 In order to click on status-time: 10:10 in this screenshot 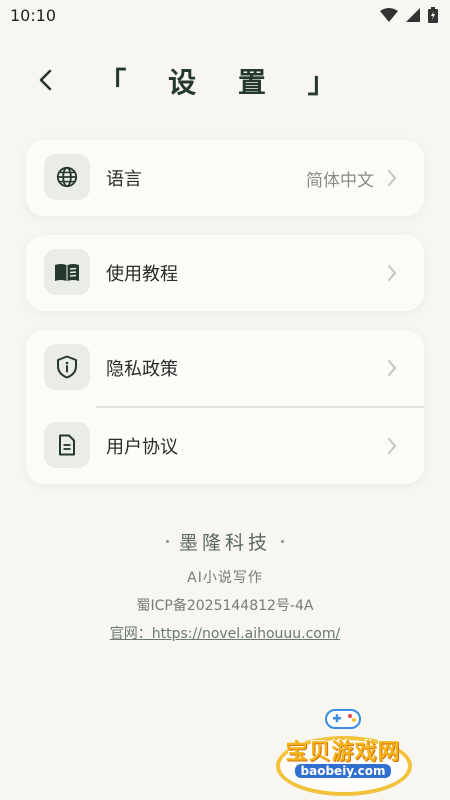, I will do `click(33, 15)`.